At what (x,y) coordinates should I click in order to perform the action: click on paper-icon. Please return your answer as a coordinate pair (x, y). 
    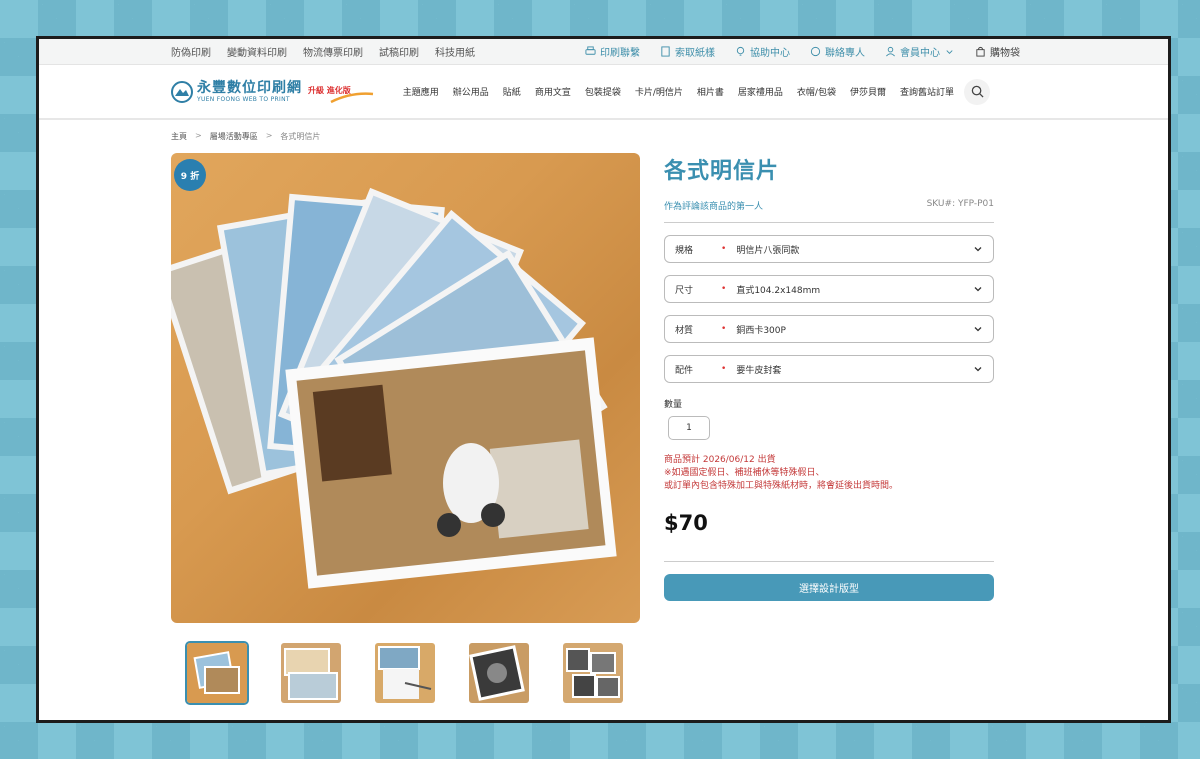
    Looking at the image, I should click on (665, 51).